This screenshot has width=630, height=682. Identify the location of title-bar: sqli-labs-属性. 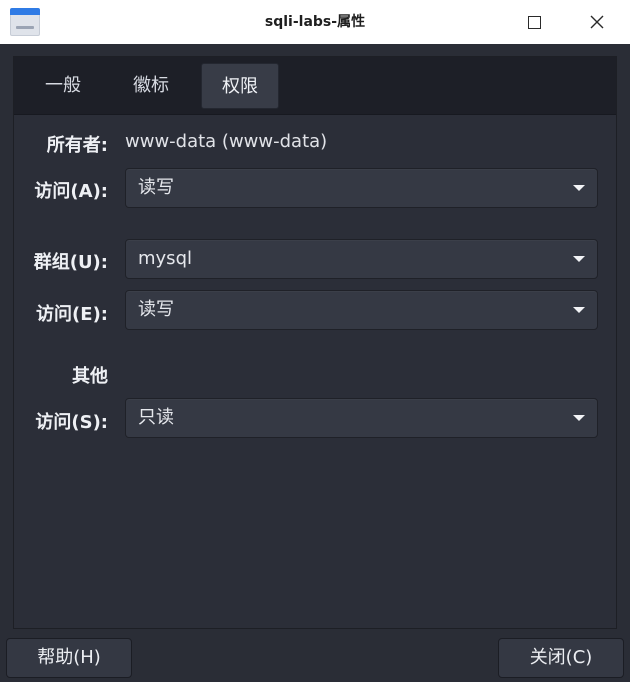
(315, 22).